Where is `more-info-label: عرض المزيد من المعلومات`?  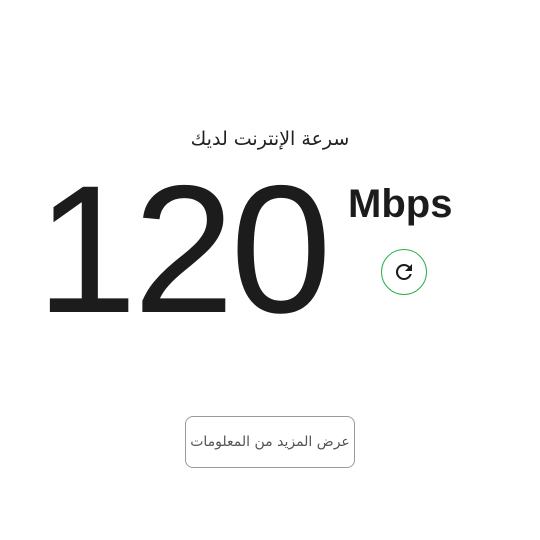 more-info-label: عرض المزيد من المعلومات is located at coordinates (270, 442).